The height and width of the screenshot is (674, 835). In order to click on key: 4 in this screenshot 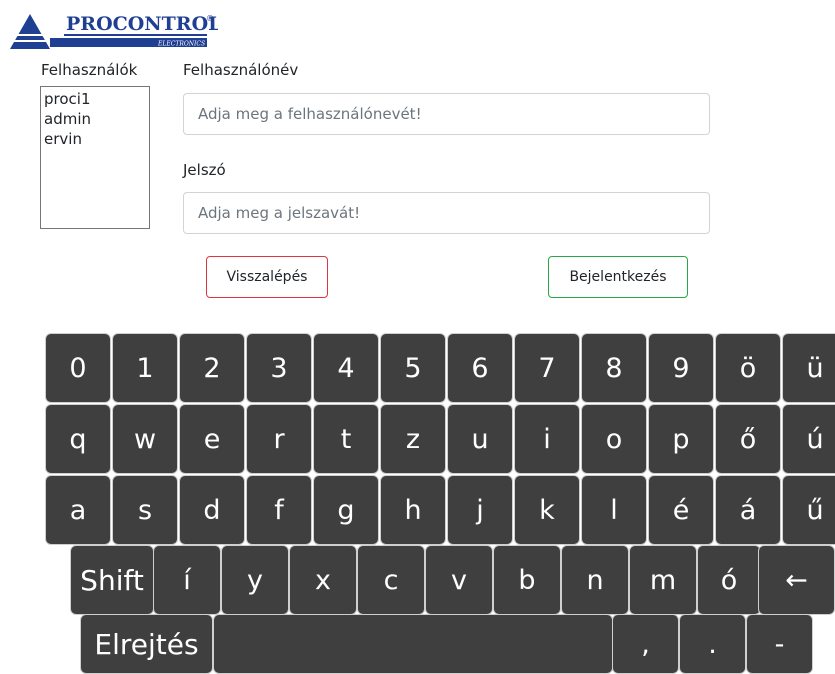, I will do `click(346, 368)`.